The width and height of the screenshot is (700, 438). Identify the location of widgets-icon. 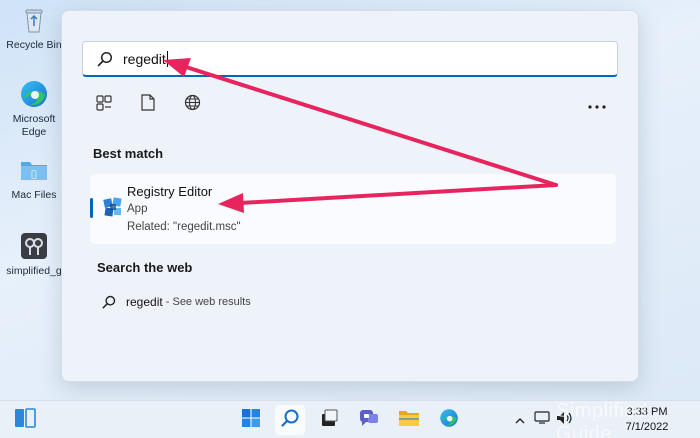
(25, 420).